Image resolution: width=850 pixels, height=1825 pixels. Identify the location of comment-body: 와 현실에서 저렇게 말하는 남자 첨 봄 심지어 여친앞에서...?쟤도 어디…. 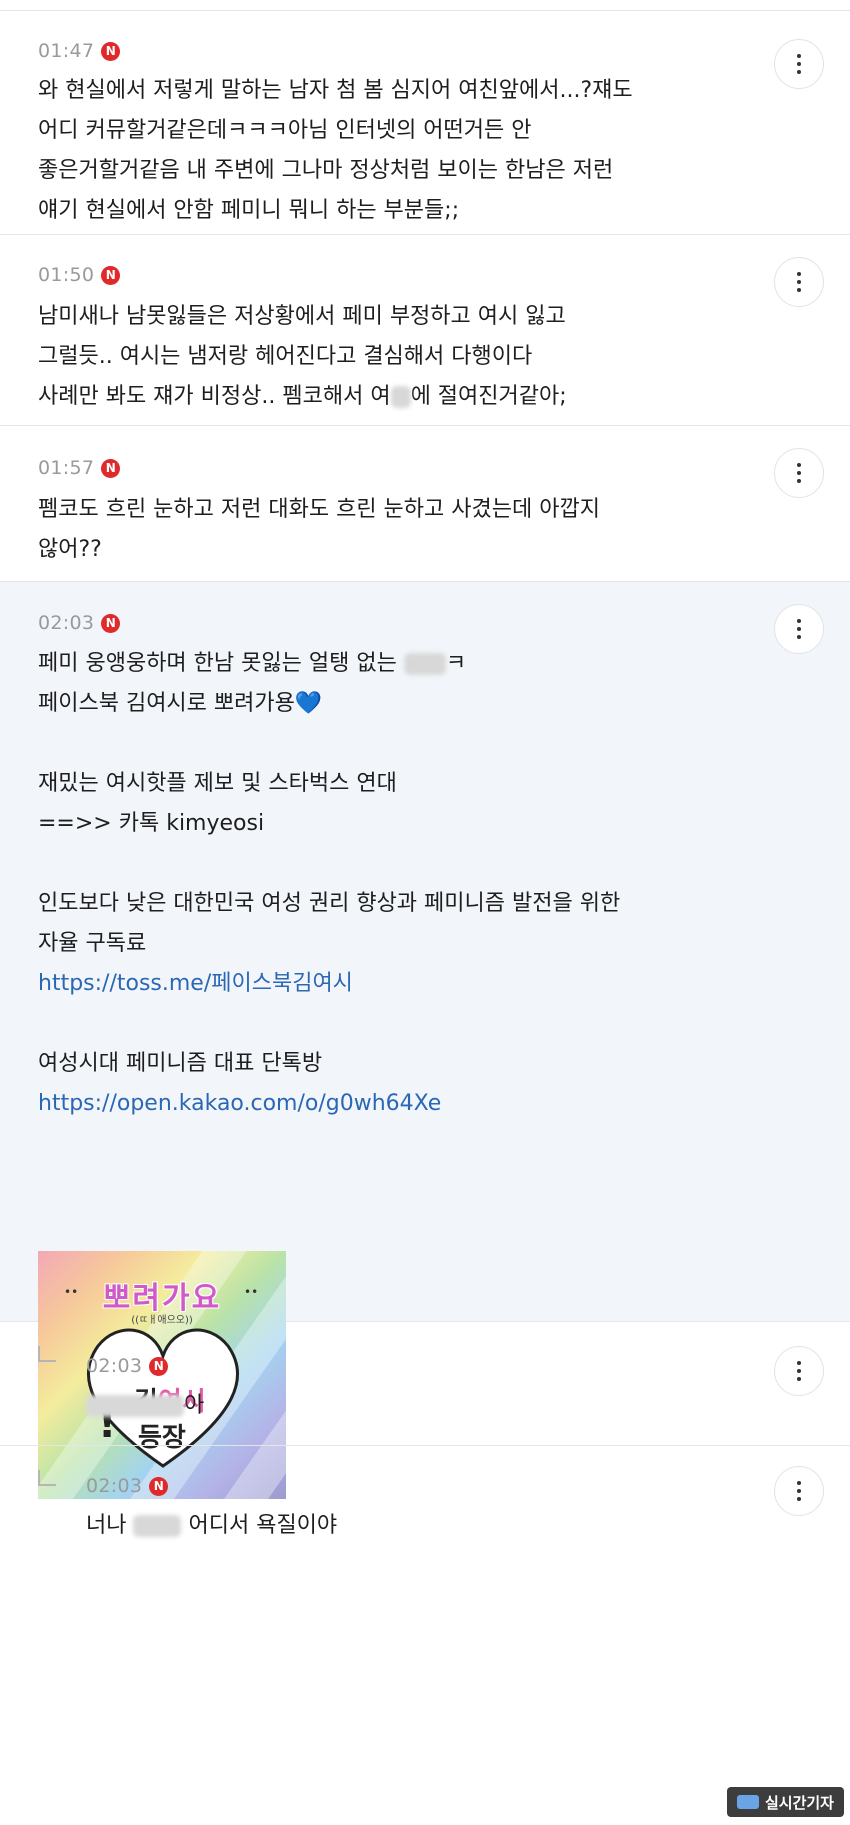
(403, 151).